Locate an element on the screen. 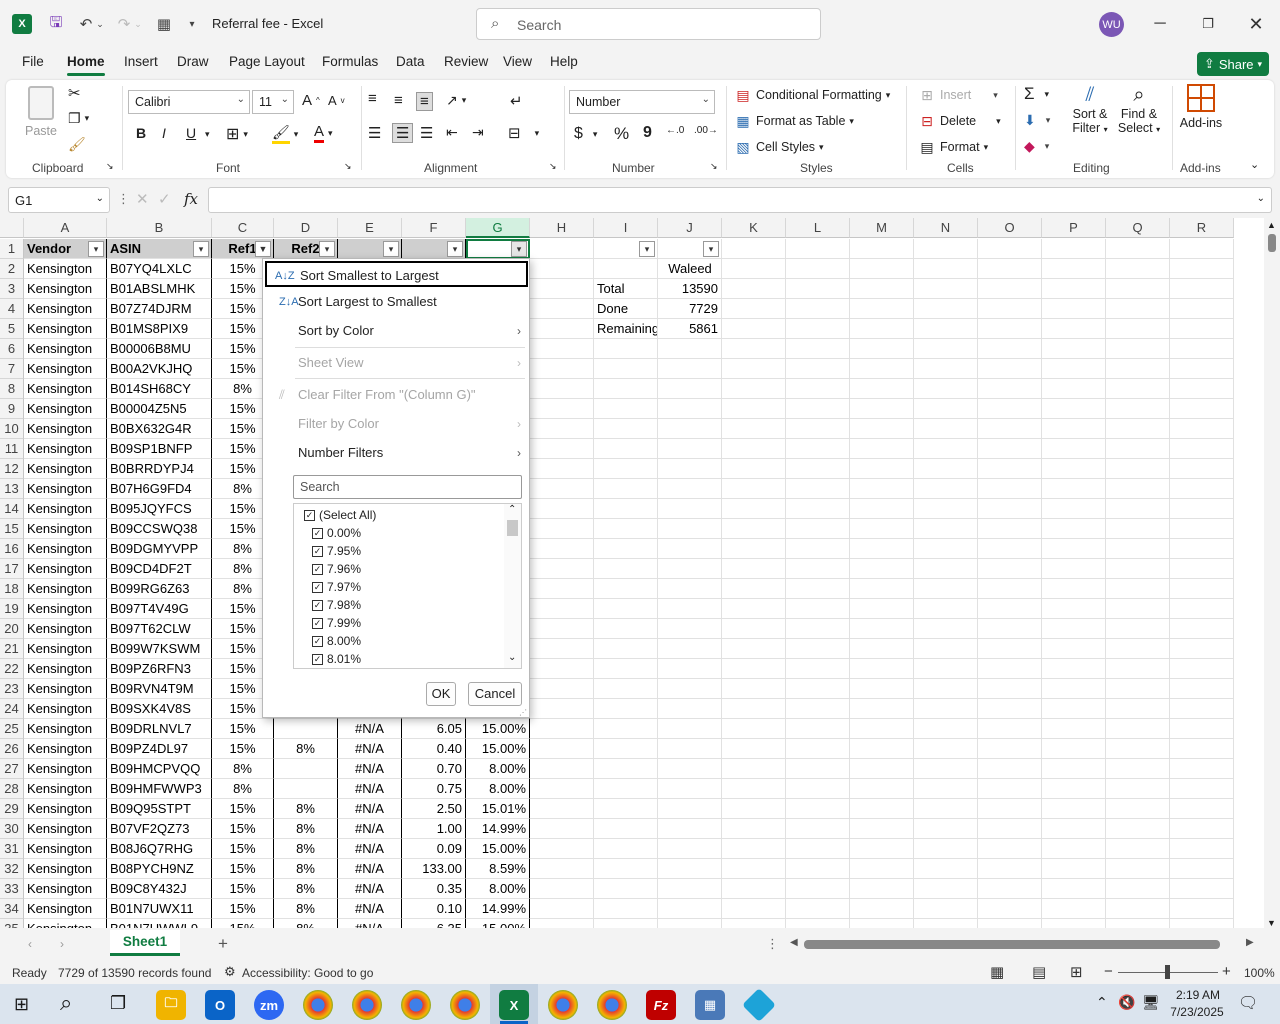 This screenshot has height=1024, width=1280. table-cell: 8.00% is located at coordinates (498, 769).